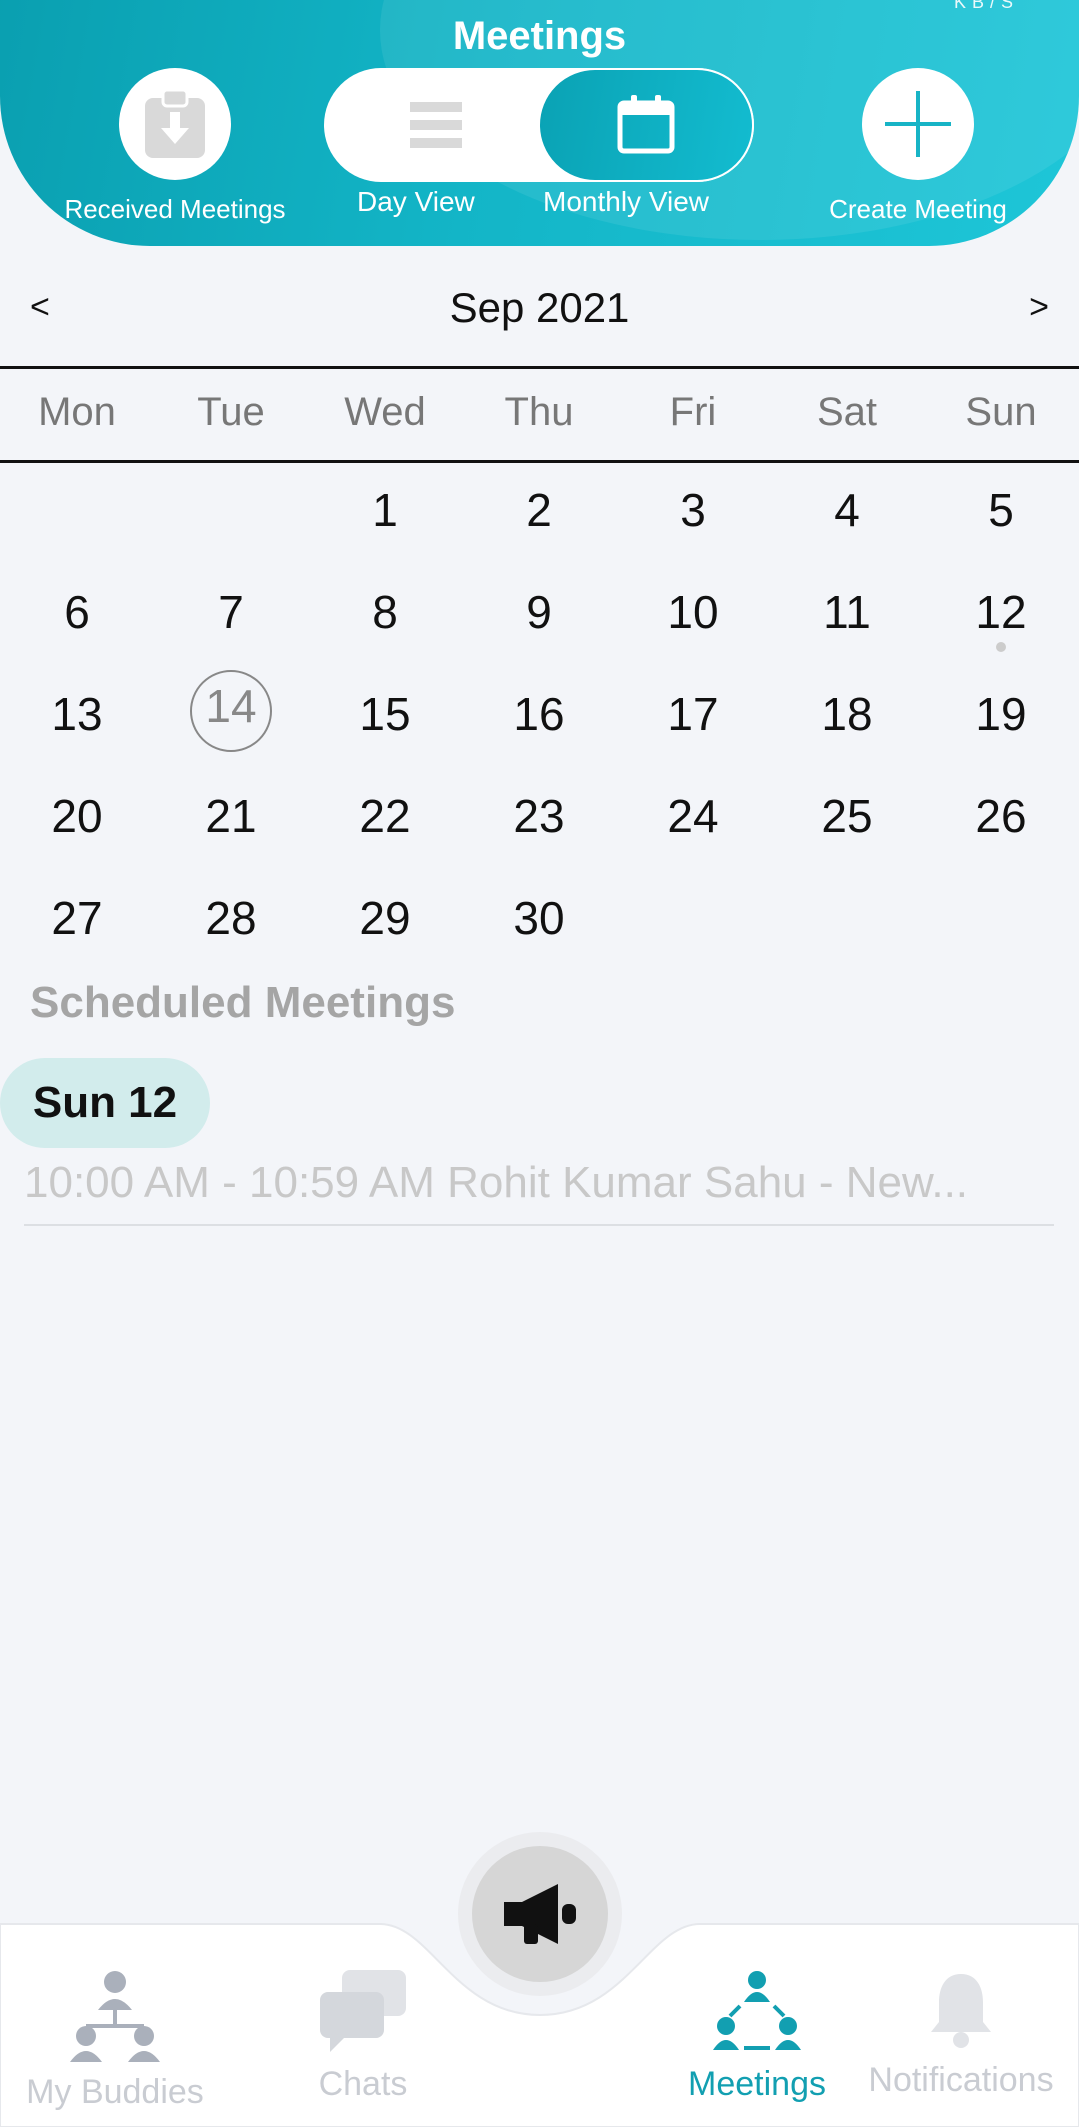  I want to click on received-meetings-label: Received Meetings, so click(175, 209).